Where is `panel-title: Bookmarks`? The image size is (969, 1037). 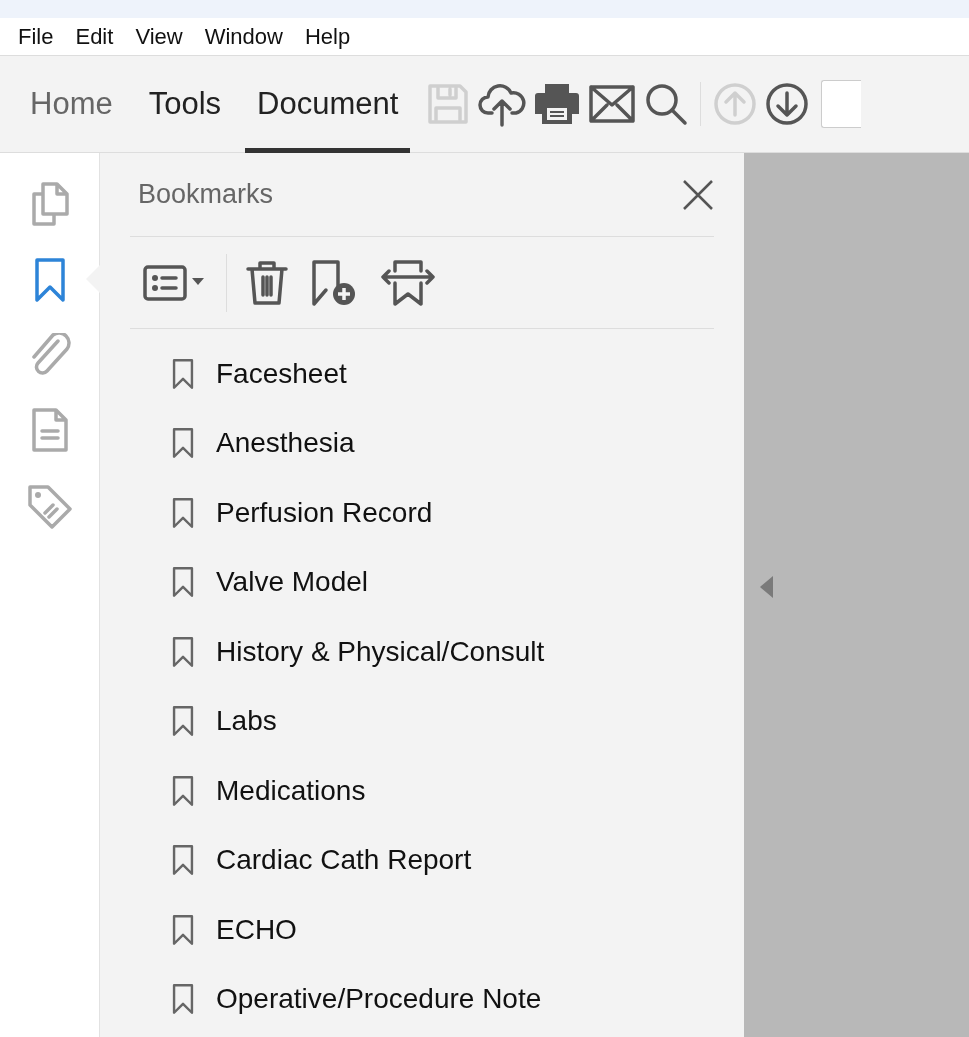
panel-title: Bookmarks is located at coordinates (206, 195).